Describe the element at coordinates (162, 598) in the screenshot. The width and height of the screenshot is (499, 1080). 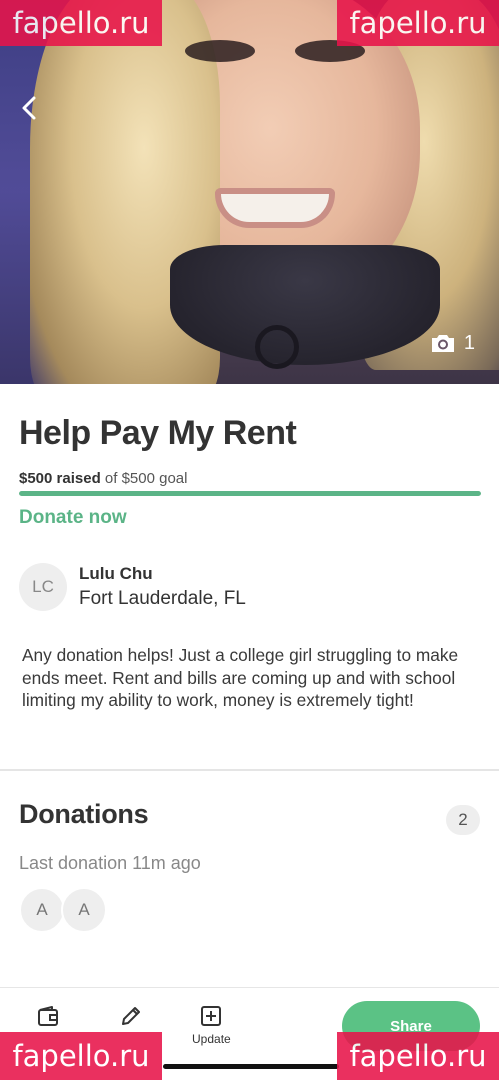
I see `organizer-location: Fort Lauderdale, FL` at that location.